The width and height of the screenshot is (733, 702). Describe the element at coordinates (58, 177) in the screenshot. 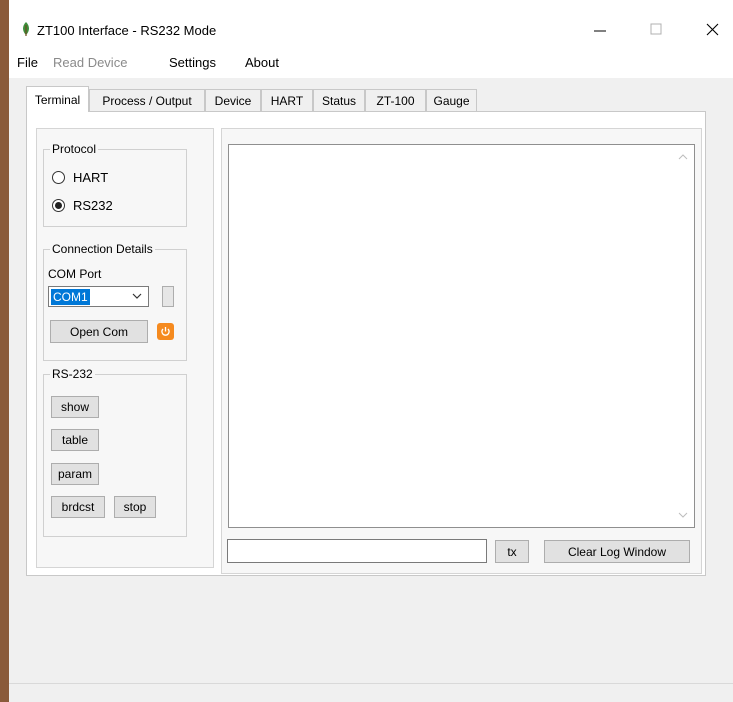

I see `radio-hart-circle` at that location.